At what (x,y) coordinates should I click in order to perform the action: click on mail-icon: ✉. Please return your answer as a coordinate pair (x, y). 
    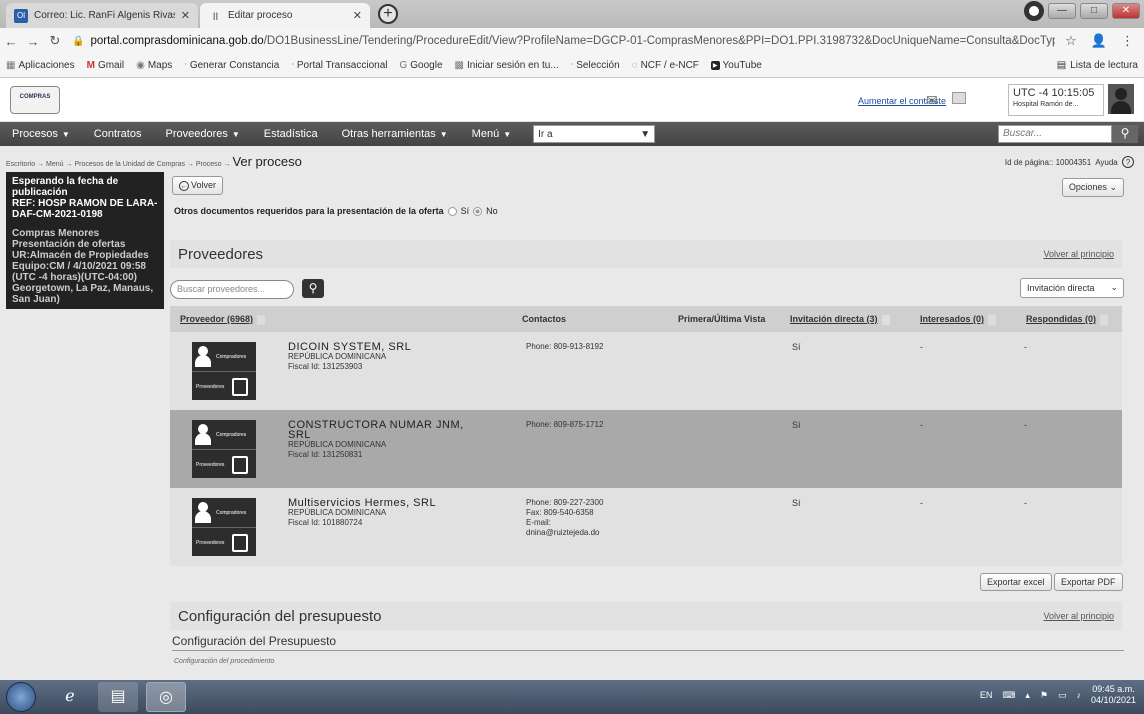
    Looking at the image, I should click on (932, 100).